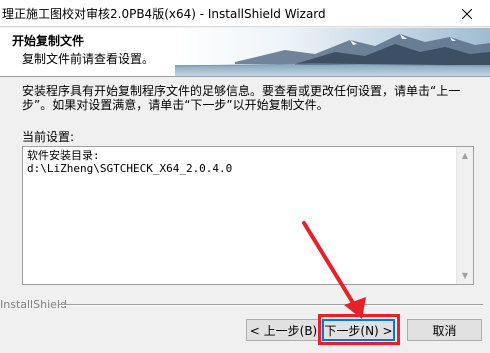 The image size is (490, 353). What do you see at coordinates (241, 162) in the screenshot?
I see `settings-content: 软件安装目录: d:\LiZheng\SGTCHECK_X64_2.0.4.0` at bounding box center [241, 162].